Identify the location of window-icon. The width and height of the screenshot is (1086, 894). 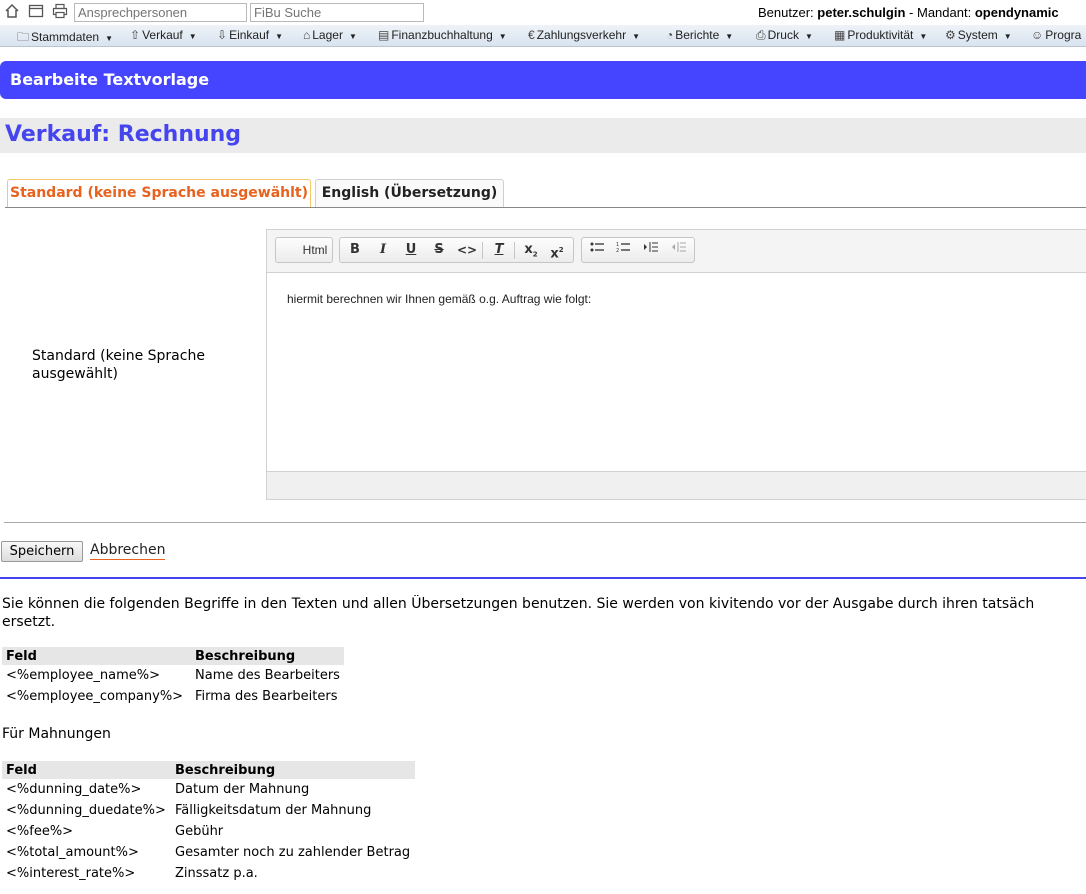
(36, 11).